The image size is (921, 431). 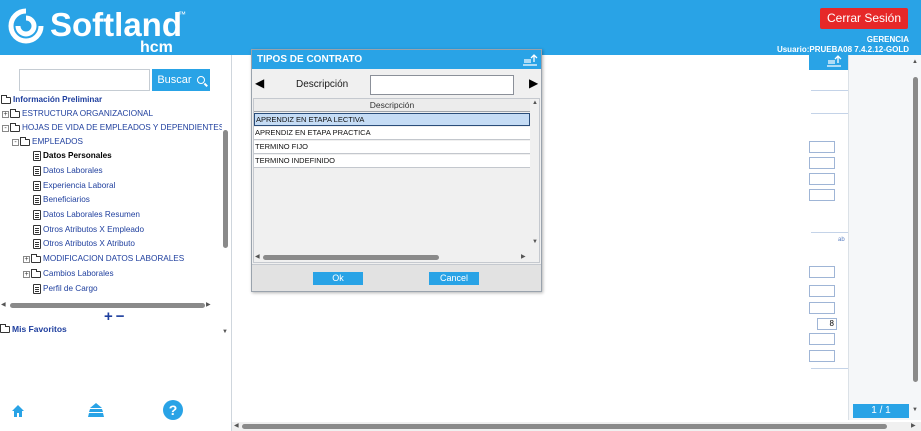 I want to click on main-vertical-scrollbar: ▲ ▼, so click(x=915, y=238).